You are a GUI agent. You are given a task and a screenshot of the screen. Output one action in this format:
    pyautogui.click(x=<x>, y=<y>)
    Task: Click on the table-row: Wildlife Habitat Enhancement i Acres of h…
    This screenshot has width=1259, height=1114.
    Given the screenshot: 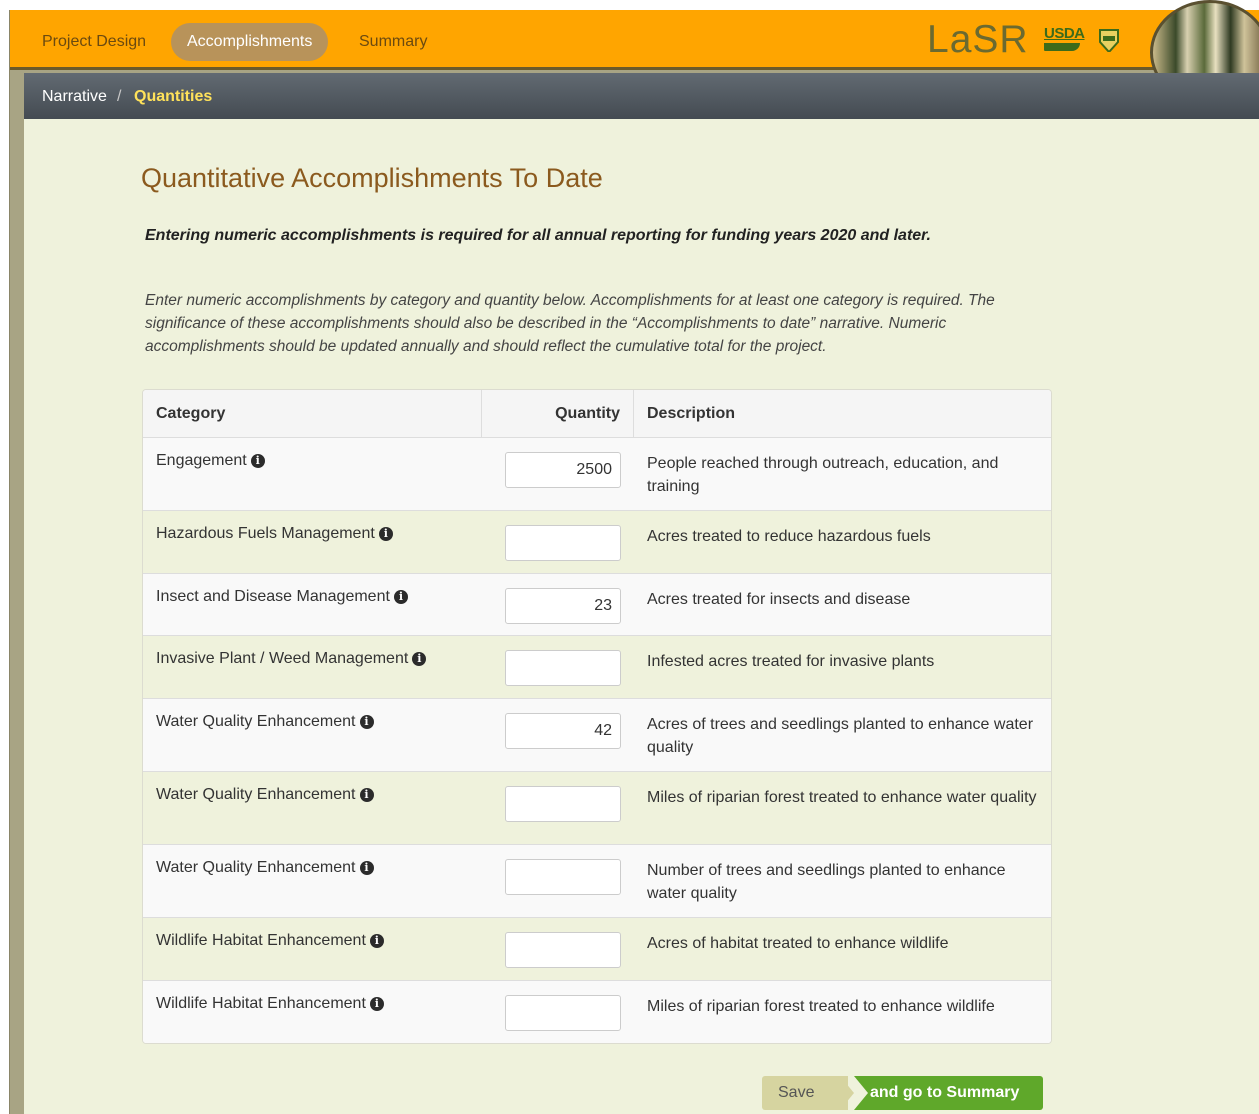 What is the action you would take?
    pyautogui.click(x=597, y=949)
    